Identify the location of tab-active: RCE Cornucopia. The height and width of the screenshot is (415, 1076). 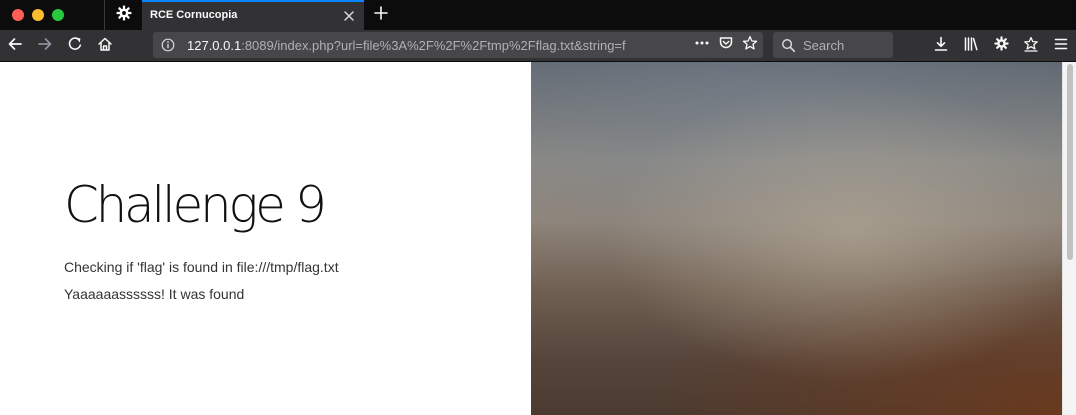
(253, 15).